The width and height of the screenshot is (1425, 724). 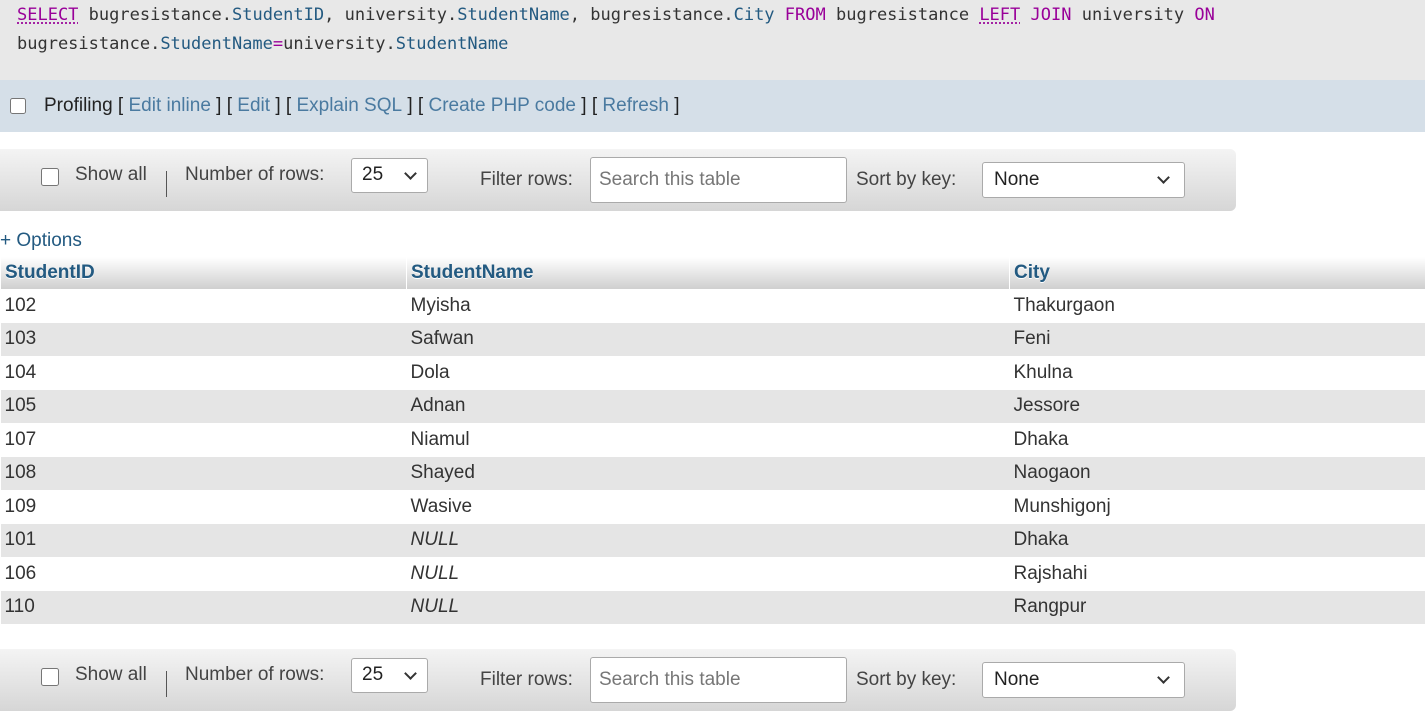 What do you see at coordinates (253, 106) in the screenshot?
I see `edit-link: Edit` at bounding box center [253, 106].